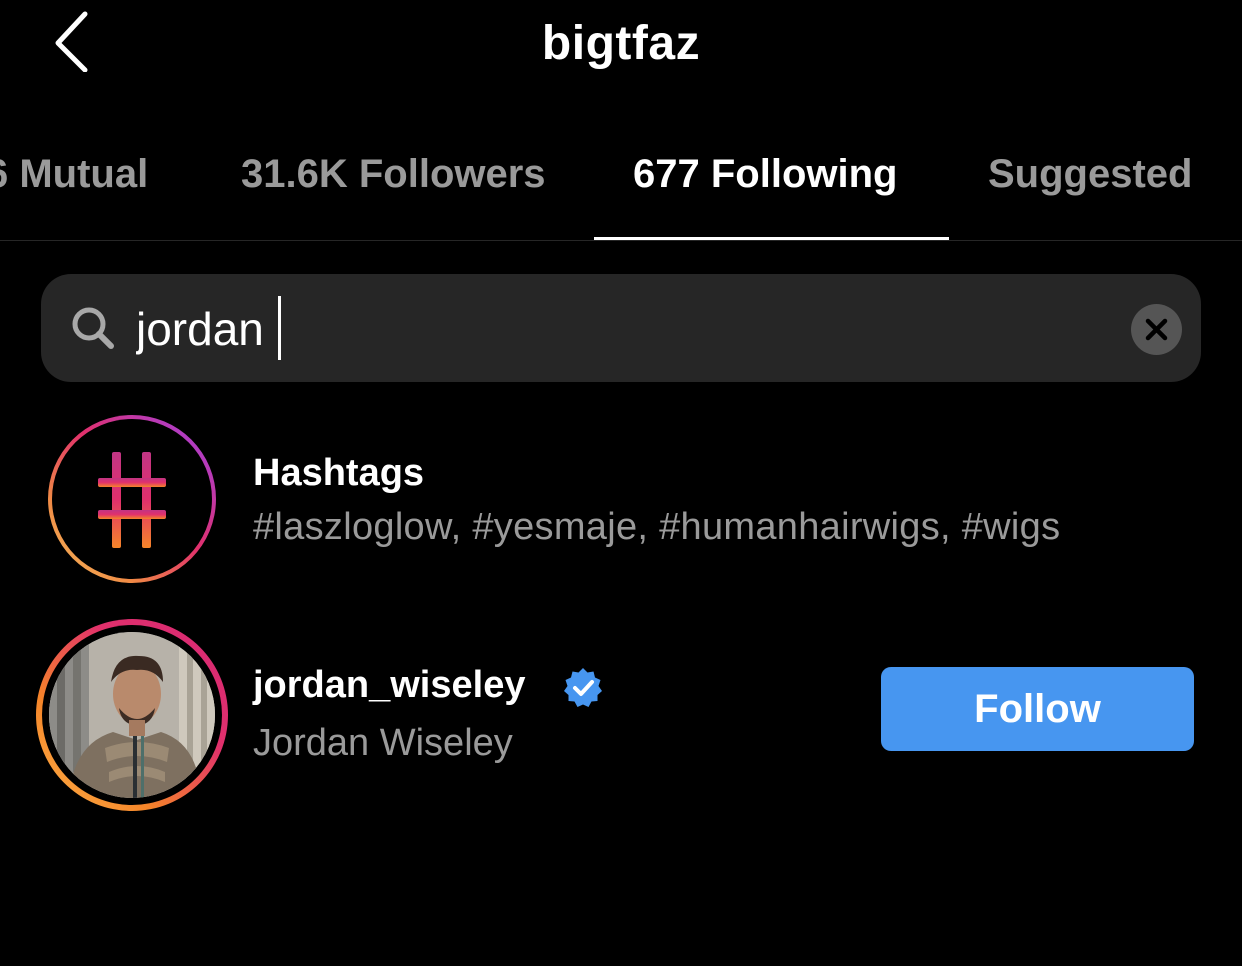 This screenshot has height=966, width=1242. Describe the element at coordinates (74, 174) in the screenshot. I see `tab-mutual: 6 Mutual` at that location.